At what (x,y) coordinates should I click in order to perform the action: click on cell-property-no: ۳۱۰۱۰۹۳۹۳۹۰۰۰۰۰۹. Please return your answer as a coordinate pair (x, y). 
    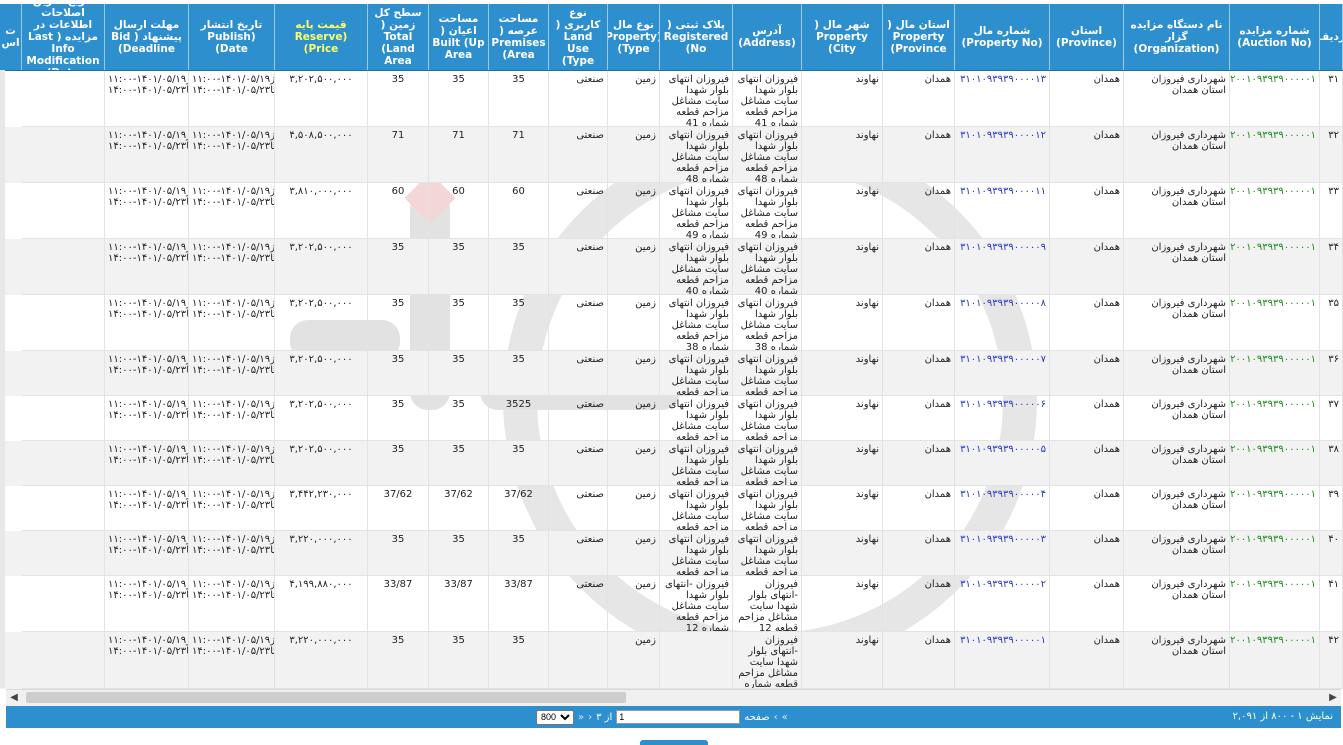
    Looking at the image, I should click on (1002, 267).